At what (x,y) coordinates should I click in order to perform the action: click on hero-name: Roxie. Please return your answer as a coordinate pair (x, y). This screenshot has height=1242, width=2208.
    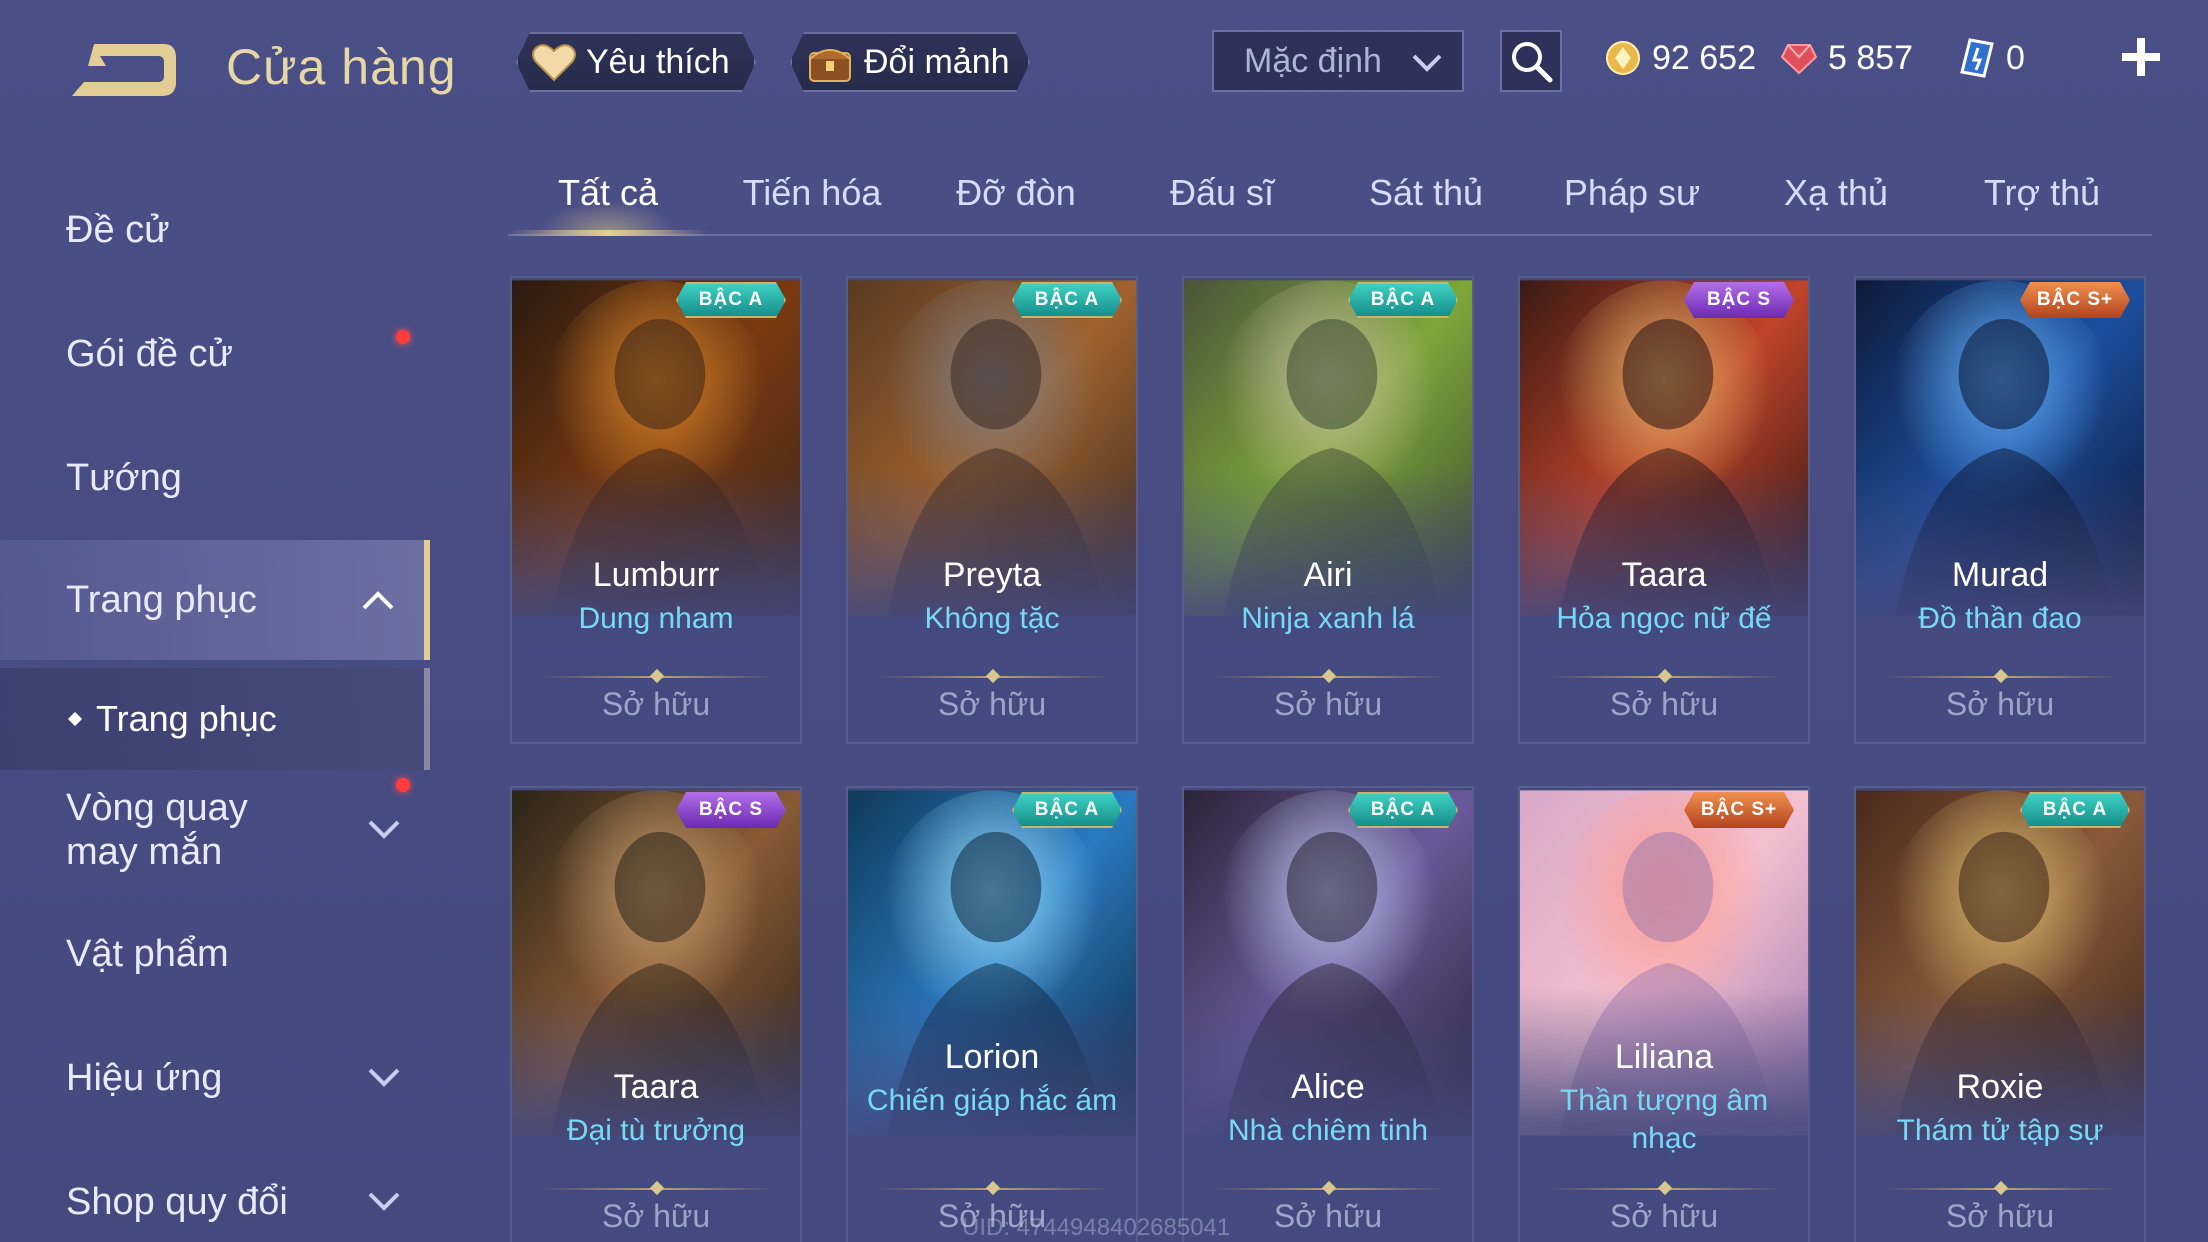
    Looking at the image, I should click on (2000, 1087).